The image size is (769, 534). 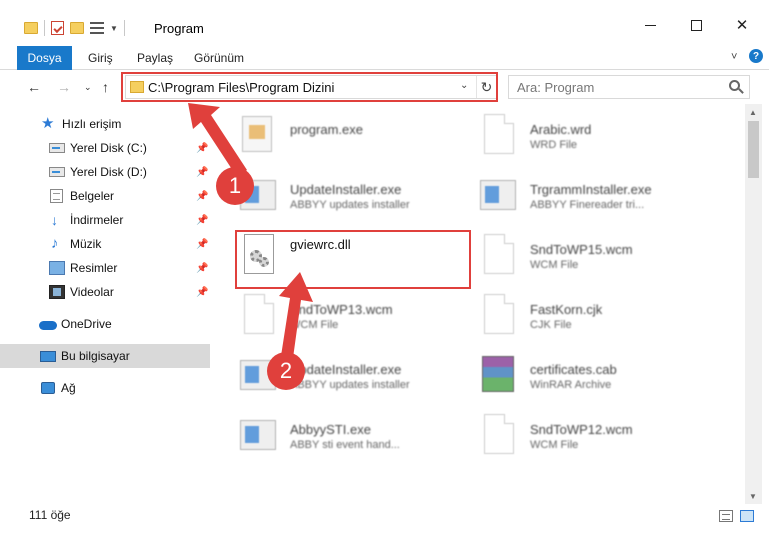 What do you see at coordinates (57, 268) in the screenshot?
I see `pictures-icon` at bounding box center [57, 268].